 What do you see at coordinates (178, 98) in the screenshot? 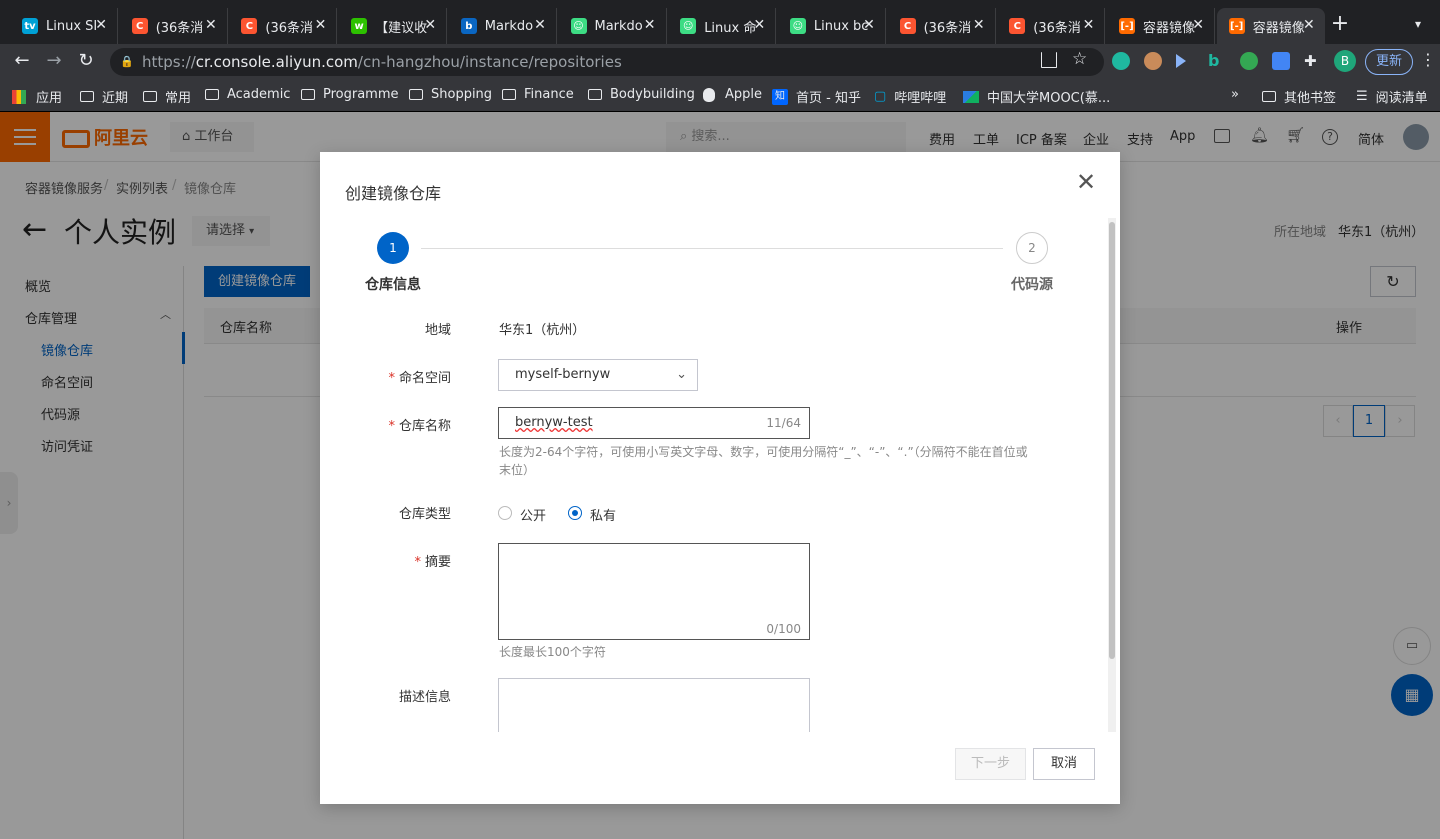
I see `bookmark-label: 常用` at bounding box center [178, 98].